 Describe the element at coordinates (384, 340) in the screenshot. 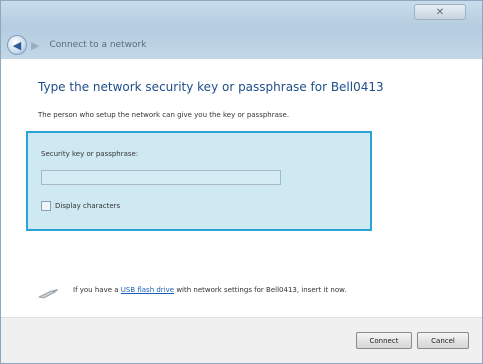

I see `connect-button: Connect` at that location.